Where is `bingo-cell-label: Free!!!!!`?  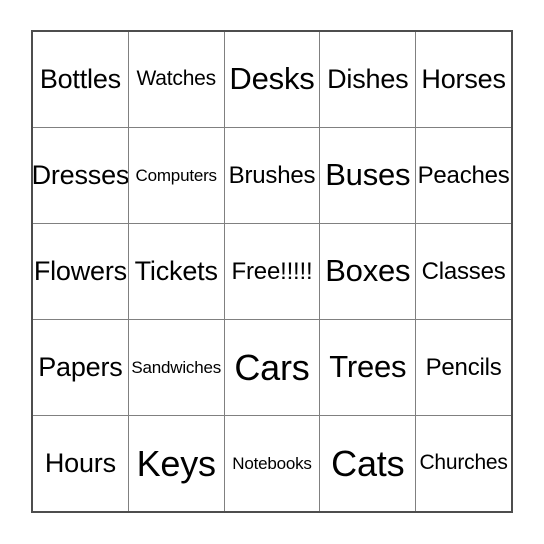
bingo-cell-label: Free!!!!! is located at coordinates (272, 271).